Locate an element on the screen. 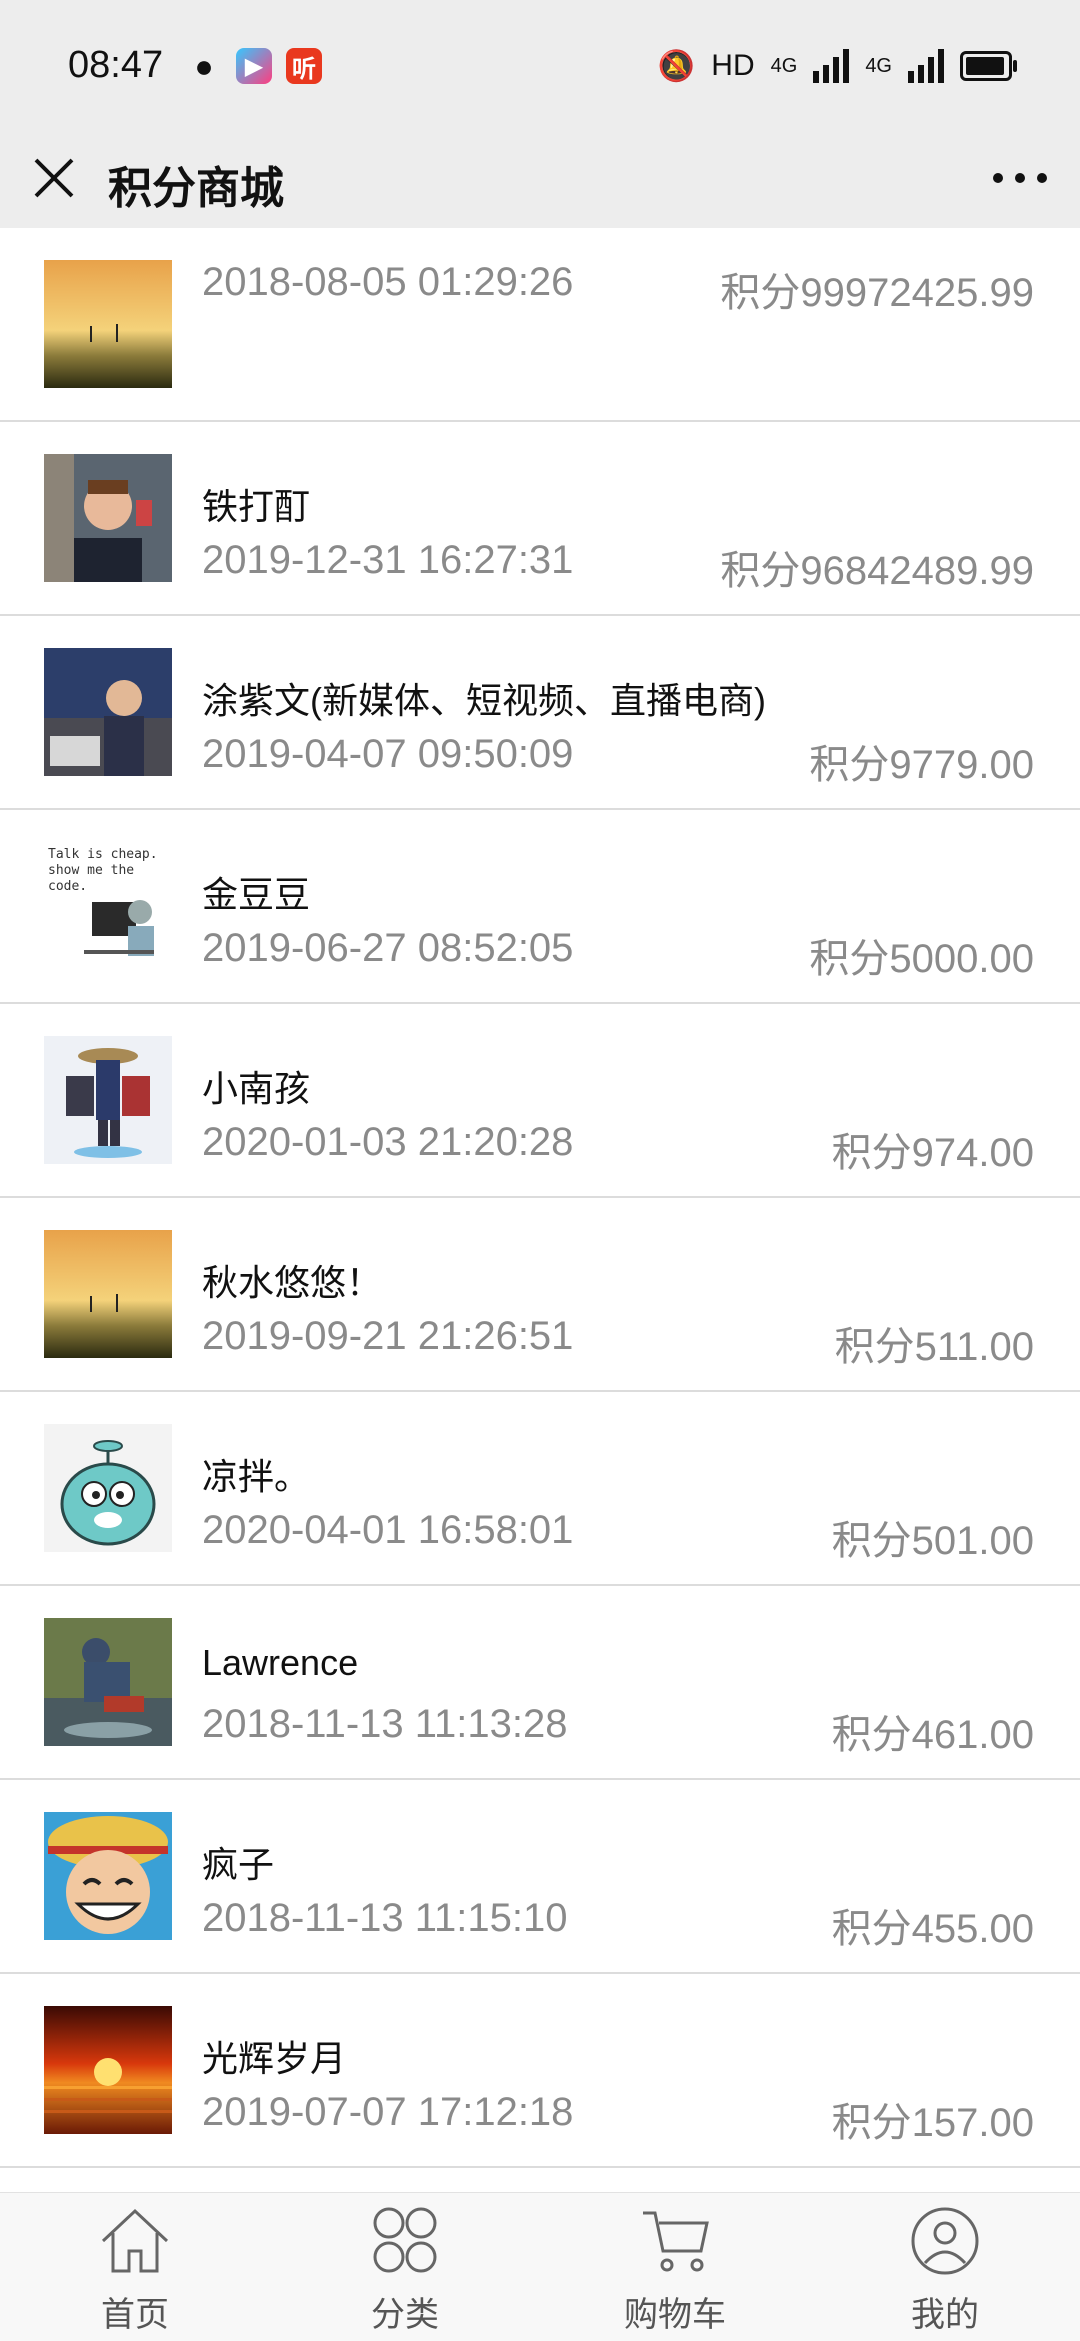 Image resolution: width=1080 pixels, height=2341 pixels. row-name: 涂紫文(新媒体、短视频、直播电商) is located at coordinates (484, 700).